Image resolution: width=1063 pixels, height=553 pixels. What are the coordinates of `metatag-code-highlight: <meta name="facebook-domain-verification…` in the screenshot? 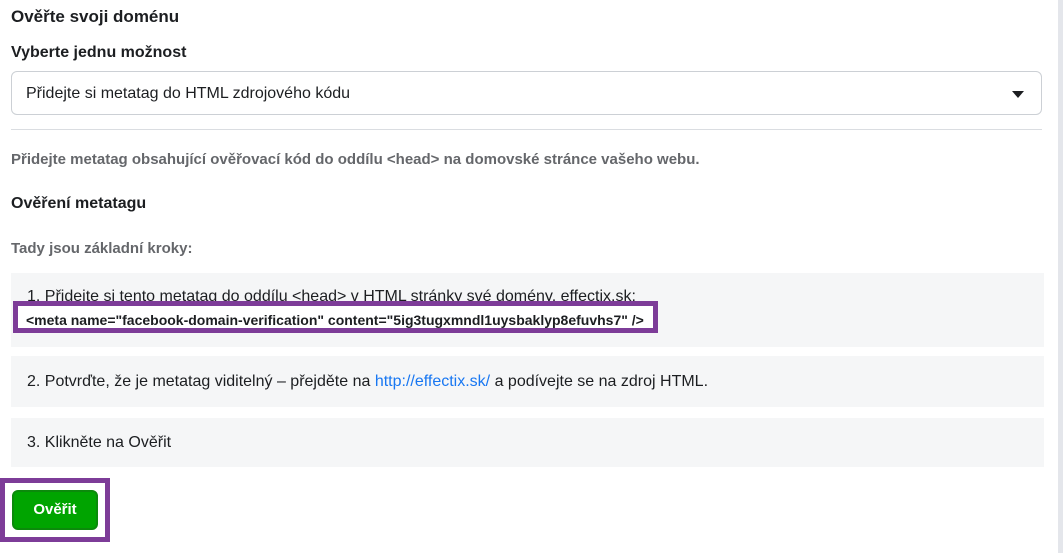 It's located at (335, 317).